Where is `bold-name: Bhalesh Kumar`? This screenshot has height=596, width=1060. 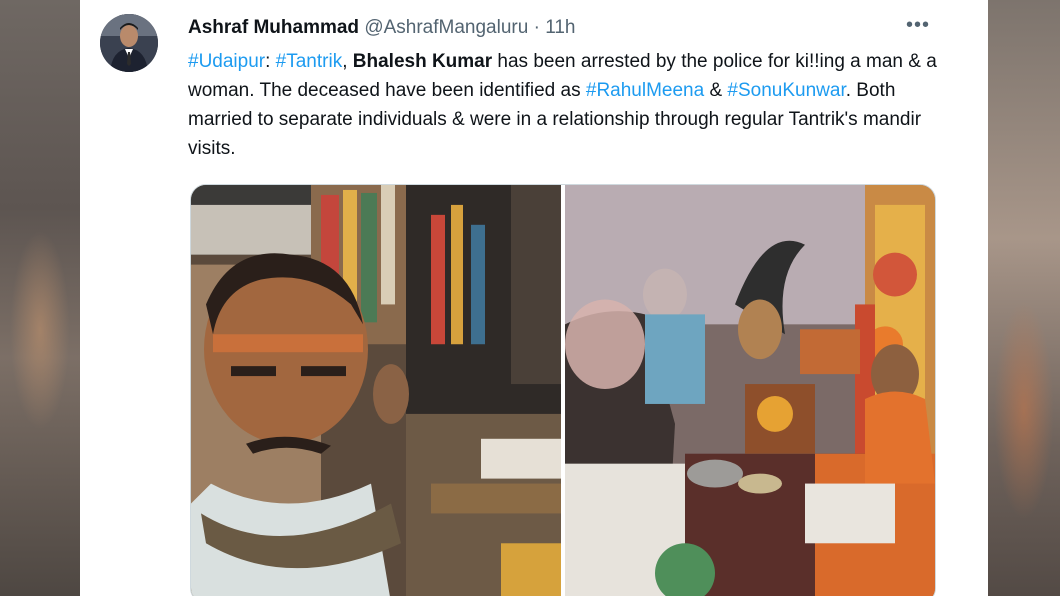 bold-name: Bhalesh Kumar is located at coordinates (422, 61).